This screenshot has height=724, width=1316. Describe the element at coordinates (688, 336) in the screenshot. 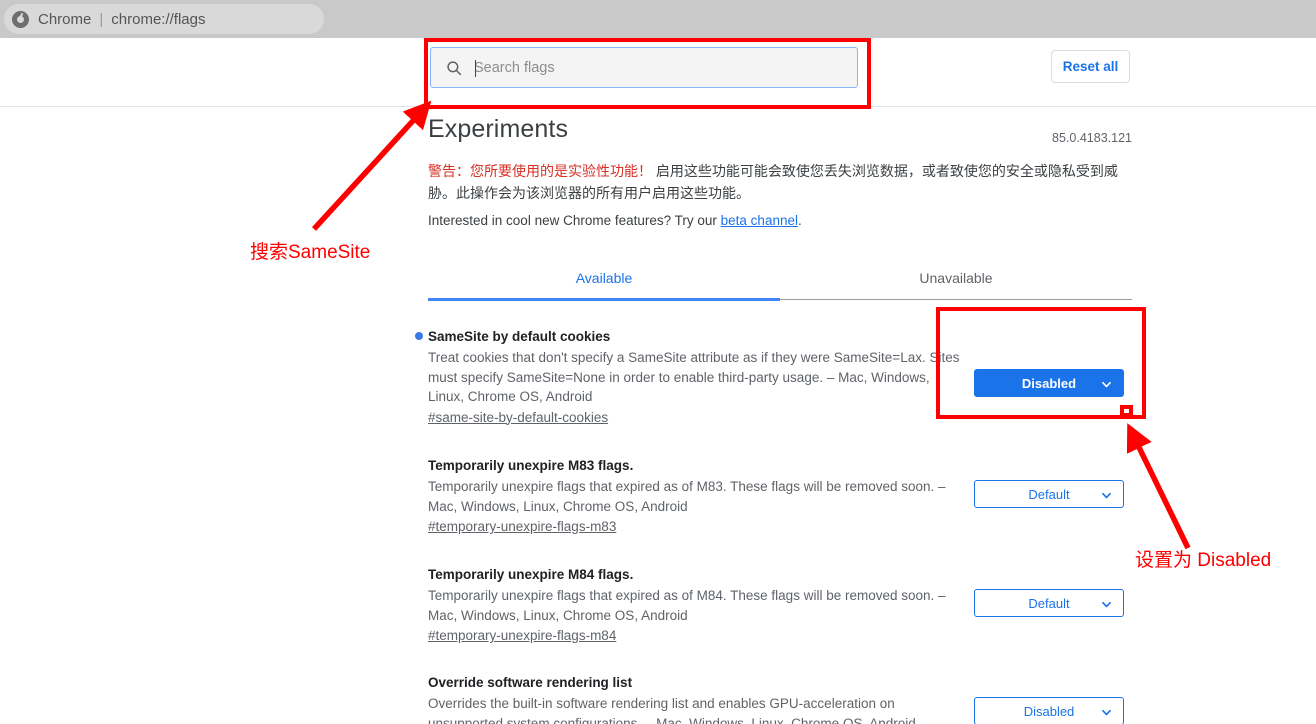

I see `flag-title: SameSite by default cookies` at that location.